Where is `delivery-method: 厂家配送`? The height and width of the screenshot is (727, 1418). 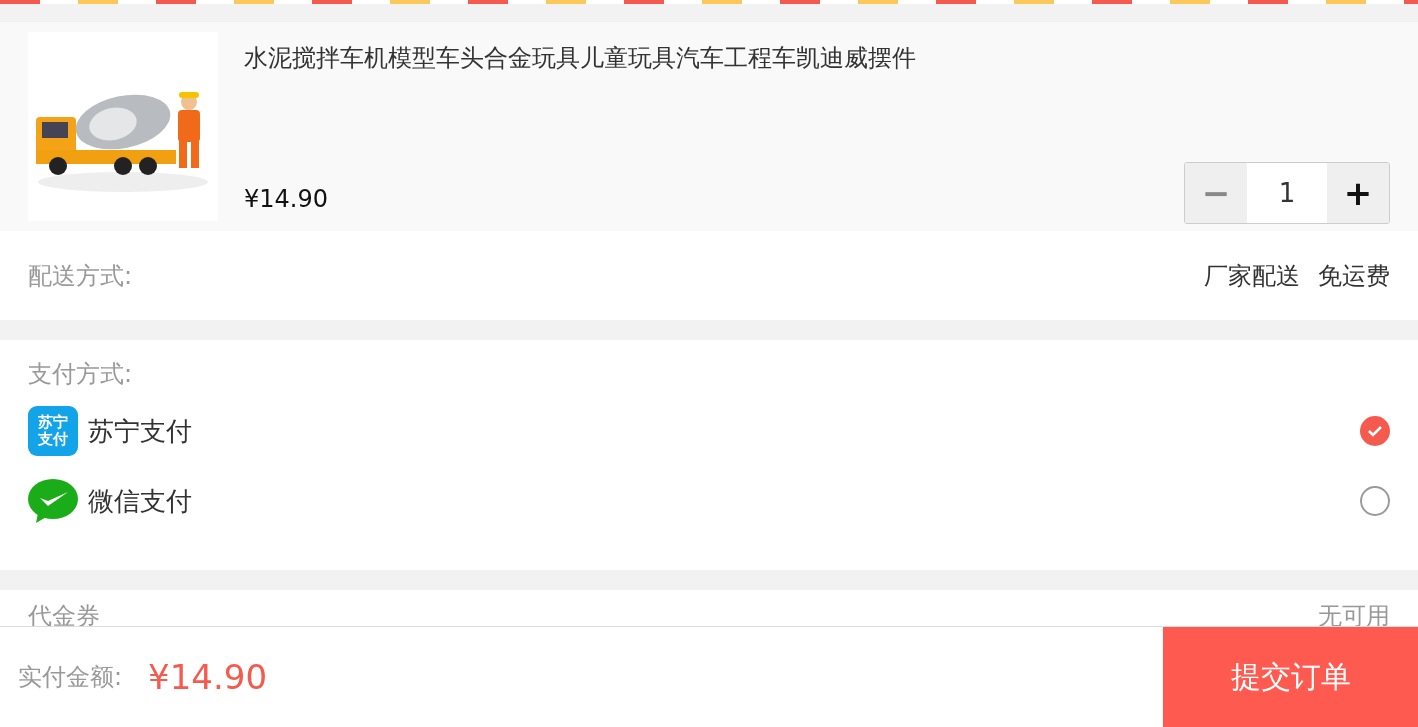 delivery-method: 厂家配送 is located at coordinates (1252, 276).